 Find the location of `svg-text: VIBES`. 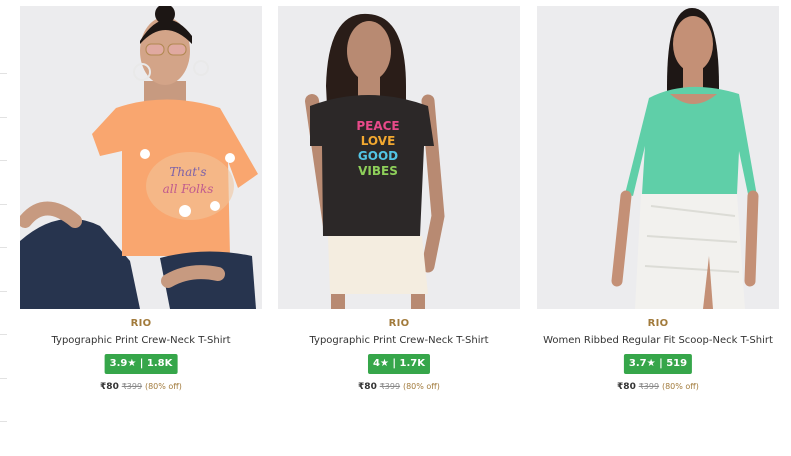

svg-text: VIBES is located at coordinates (378, 171).